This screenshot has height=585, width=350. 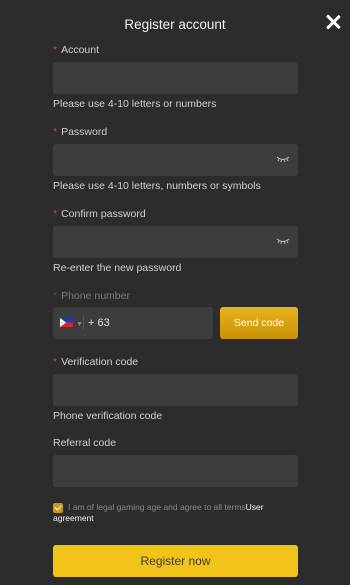 I want to click on account-field, so click(x=175, y=78).